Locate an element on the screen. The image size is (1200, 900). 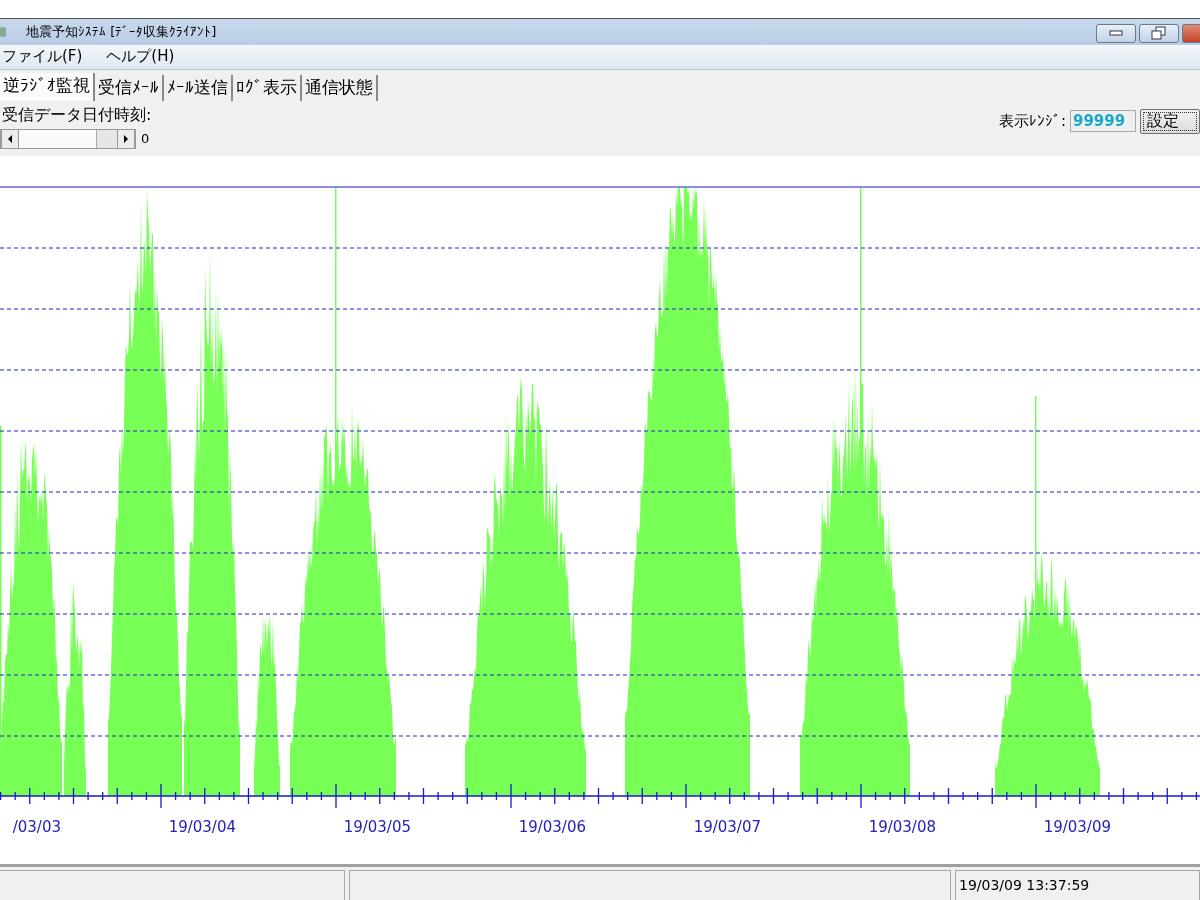
axis-label: /03/03 is located at coordinates (36, 827).